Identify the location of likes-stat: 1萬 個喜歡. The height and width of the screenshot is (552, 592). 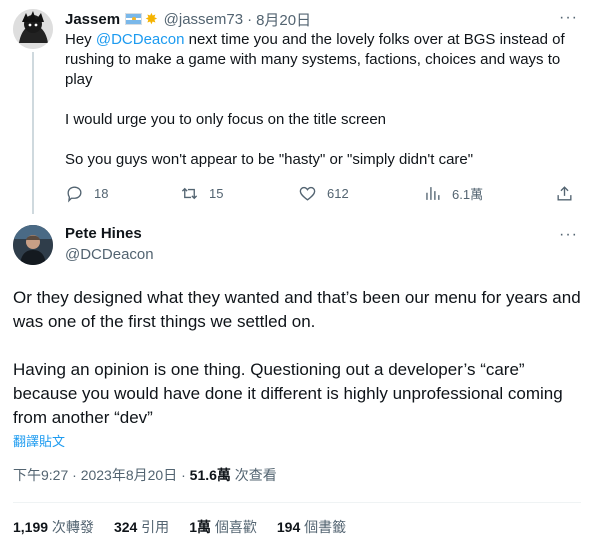
(223, 527).